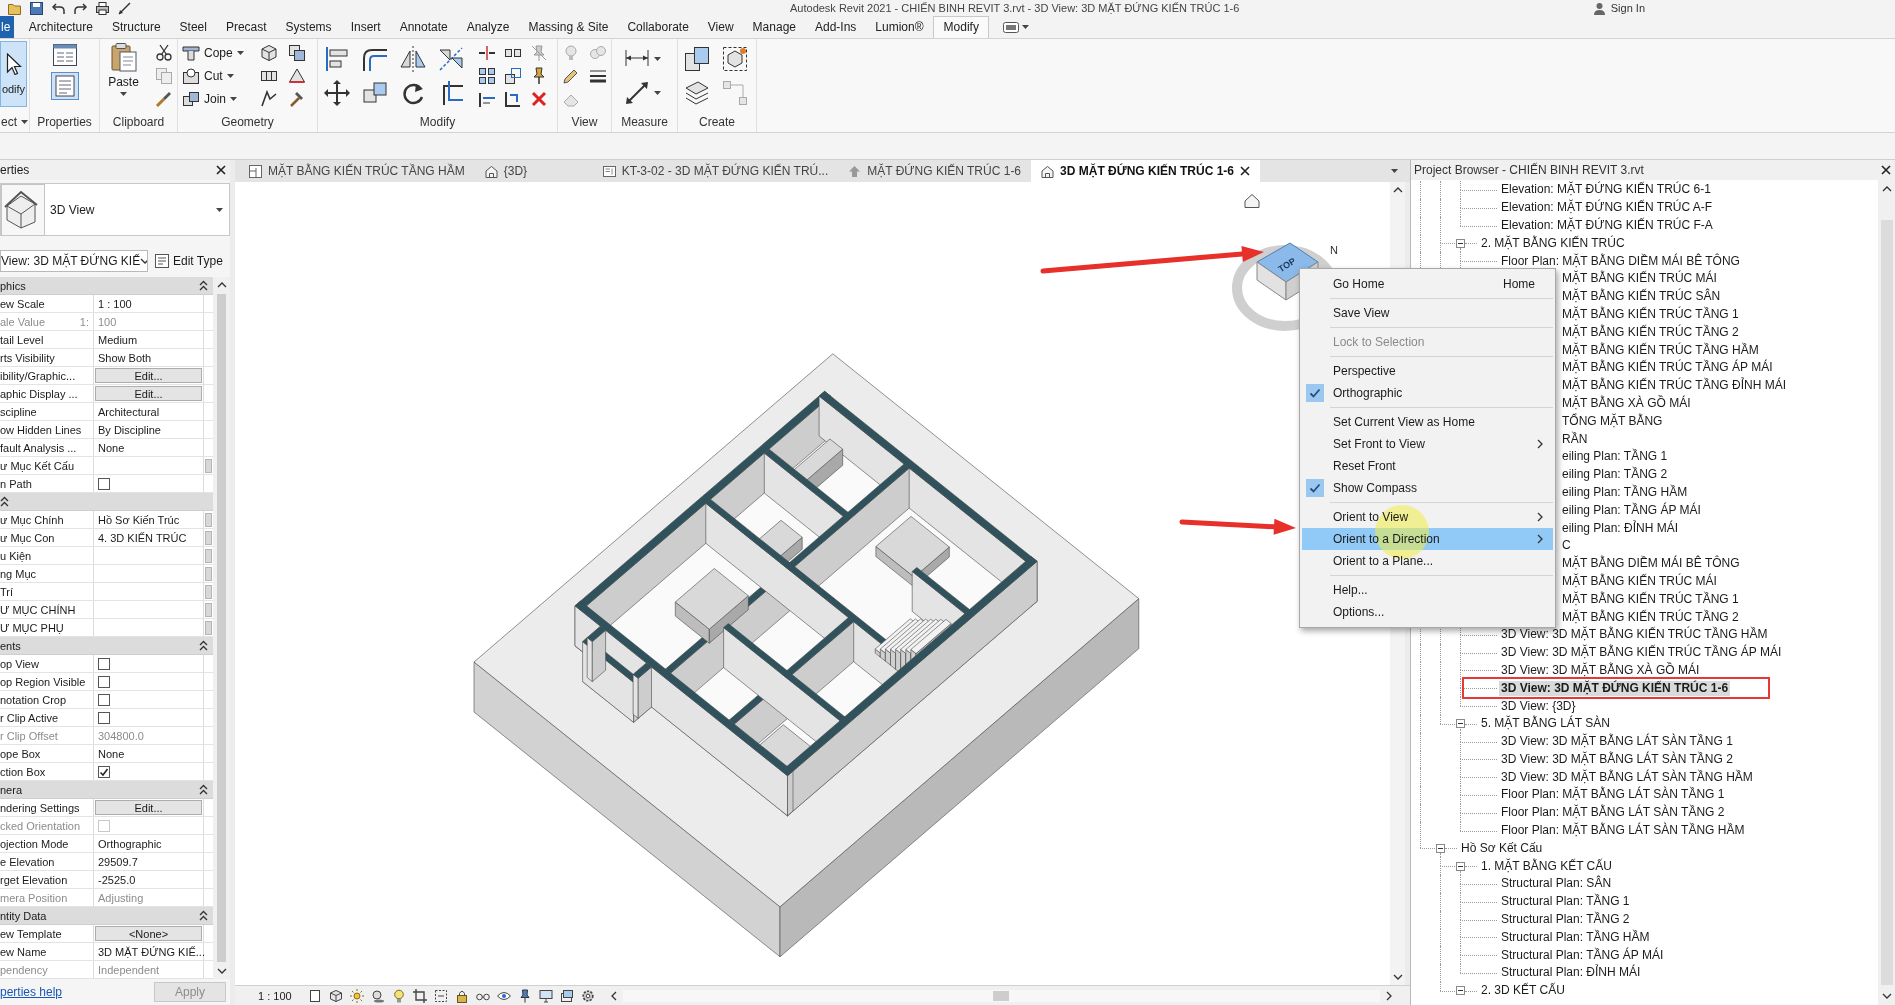 This screenshot has height=1005, width=1895. I want to click on property-label: ew Name, so click(23, 951).